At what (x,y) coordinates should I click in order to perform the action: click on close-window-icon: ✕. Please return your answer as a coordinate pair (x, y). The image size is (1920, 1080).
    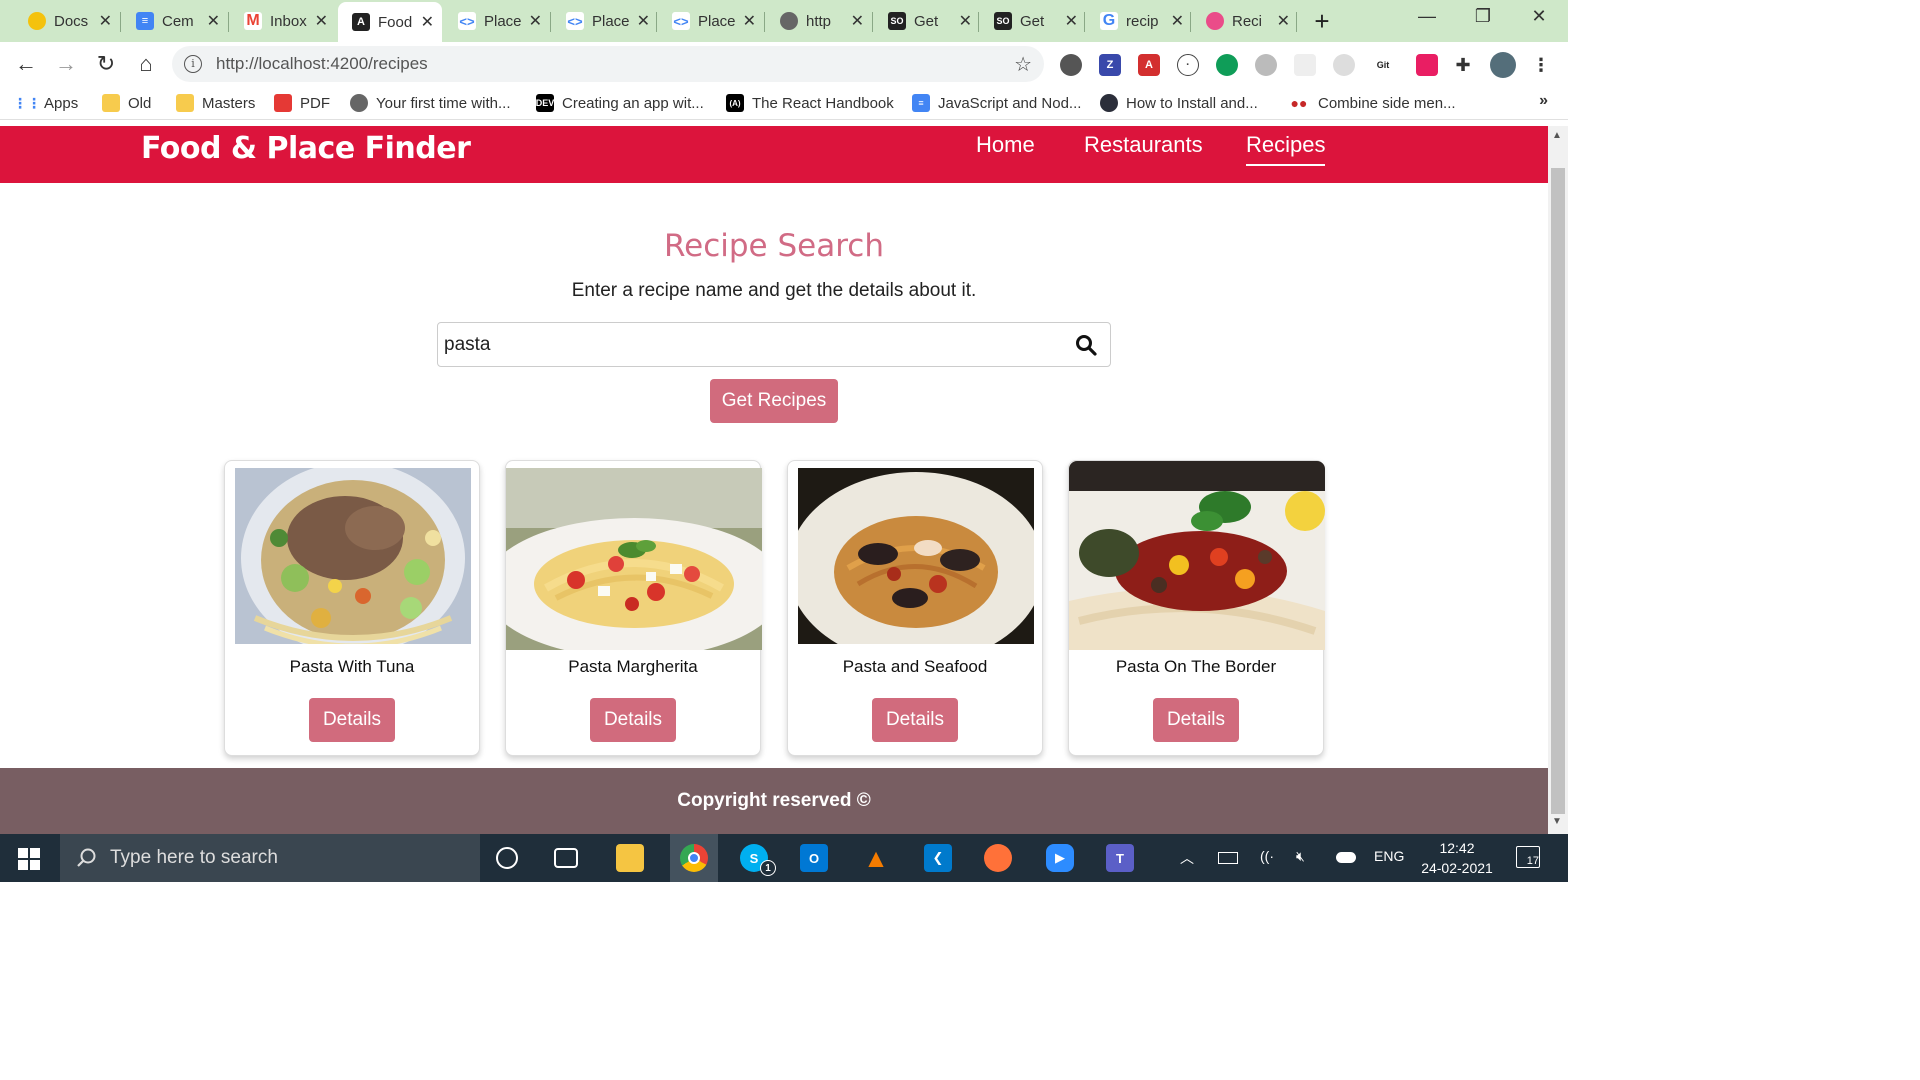
    Looking at the image, I should click on (1539, 16).